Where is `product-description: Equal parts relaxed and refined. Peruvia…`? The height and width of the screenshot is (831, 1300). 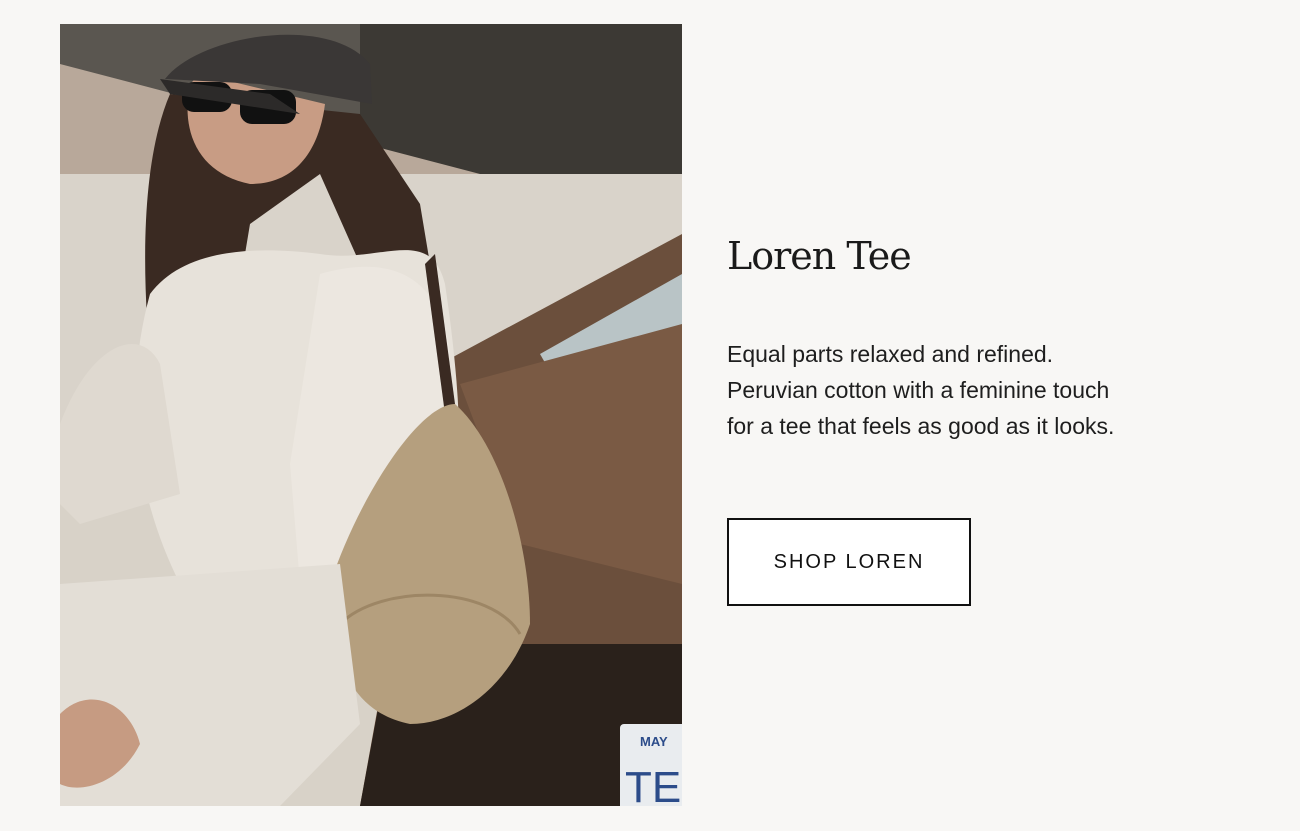
product-description: Equal parts relaxed and refined. Peruvia… is located at coordinates (997, 390).